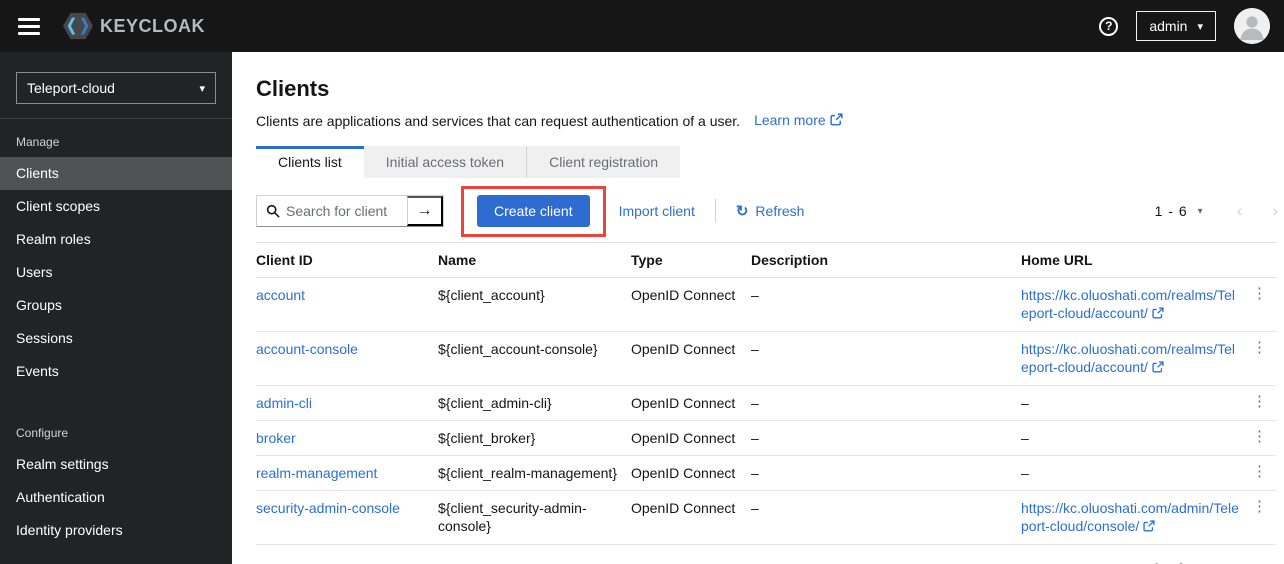  I want to click on client-id-link: realm-management, so click(316, 473).